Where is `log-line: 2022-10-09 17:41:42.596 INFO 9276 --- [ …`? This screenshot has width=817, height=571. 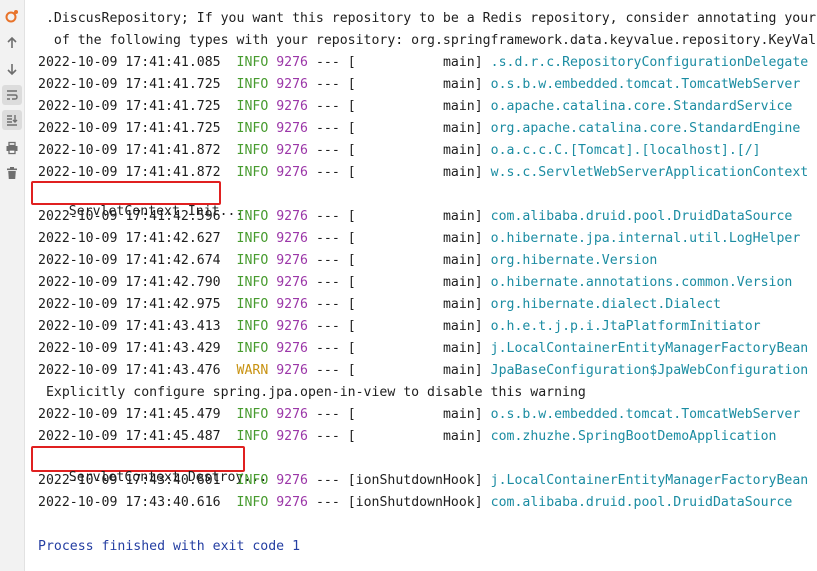 log-line: 2022-10-09 17:41:42.596 INFO 9276 --- [ … is located at coordinates (415, 217).